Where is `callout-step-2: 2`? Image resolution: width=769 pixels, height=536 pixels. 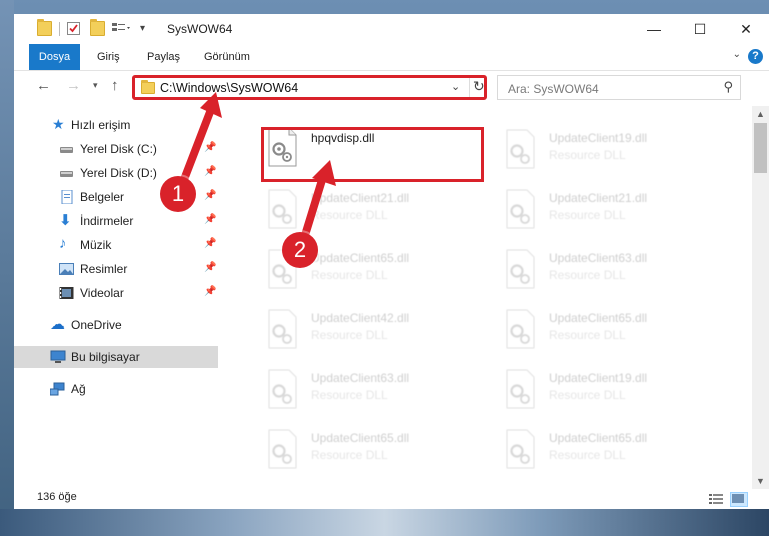
callout-step-2: 2 is located at coordinates (300, 250).